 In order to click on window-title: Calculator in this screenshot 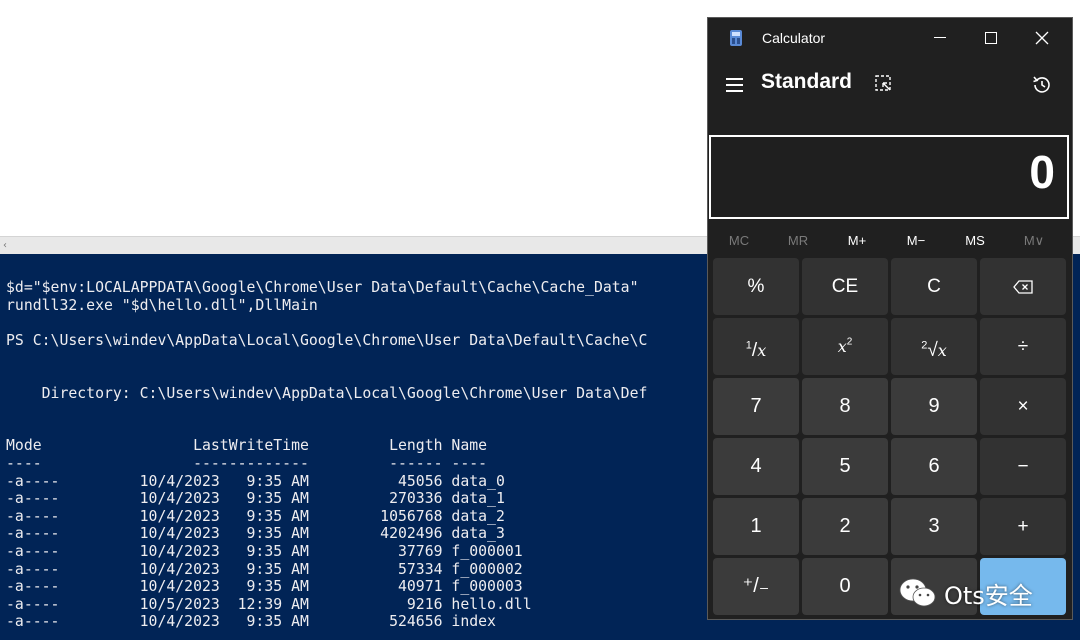, I will do `click(794, 38)`.